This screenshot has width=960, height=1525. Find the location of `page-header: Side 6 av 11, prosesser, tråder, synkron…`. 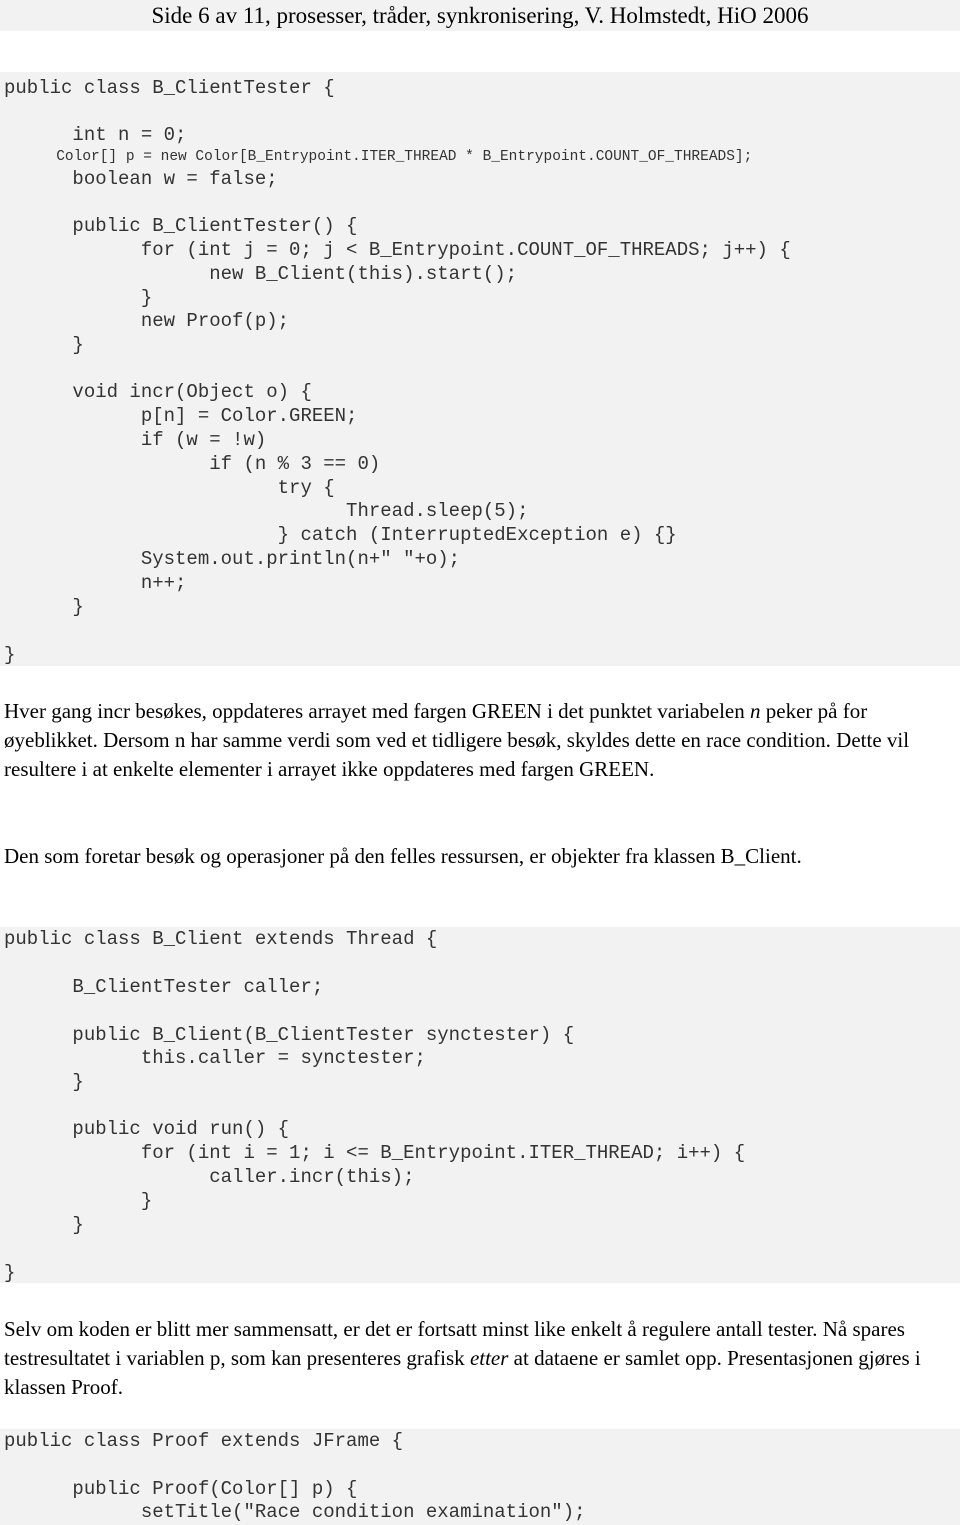

page-header: Side 6 av 11, prosesser, tråder, synkron… is located at coordinates (480, 15).